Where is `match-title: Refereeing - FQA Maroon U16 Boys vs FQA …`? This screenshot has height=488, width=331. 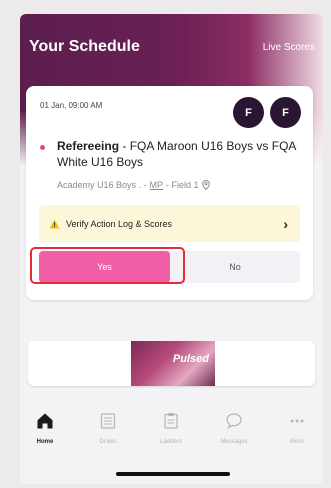 match-title: Refereeing - FQA Maroon U16 Boys vs FQA … is located at coordinates (177, 154).